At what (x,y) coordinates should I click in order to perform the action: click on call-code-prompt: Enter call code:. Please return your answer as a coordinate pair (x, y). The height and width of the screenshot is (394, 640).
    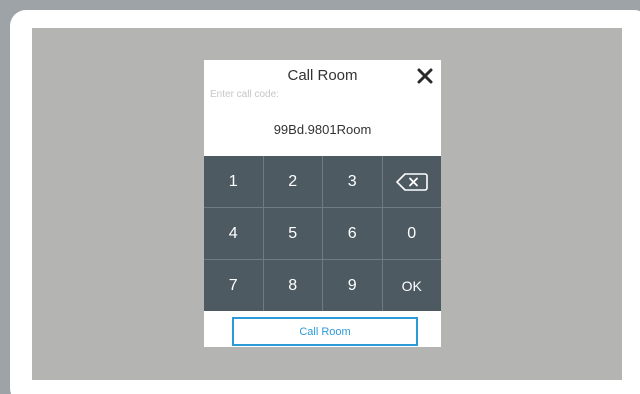
    Looking at the image, I should click on (244, 94).